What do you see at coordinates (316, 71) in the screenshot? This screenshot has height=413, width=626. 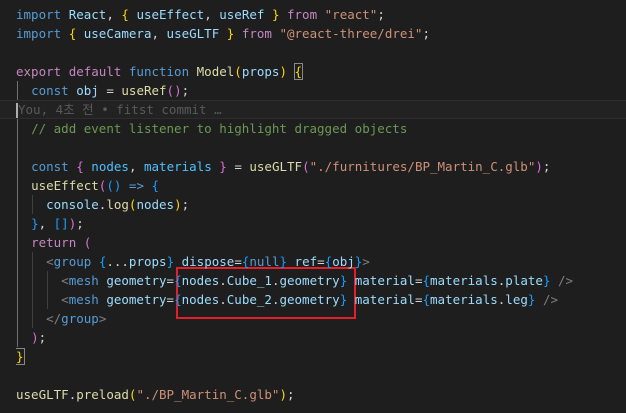 I see `code-line: export default function Model(props) {` at bounding box center [316, 71].